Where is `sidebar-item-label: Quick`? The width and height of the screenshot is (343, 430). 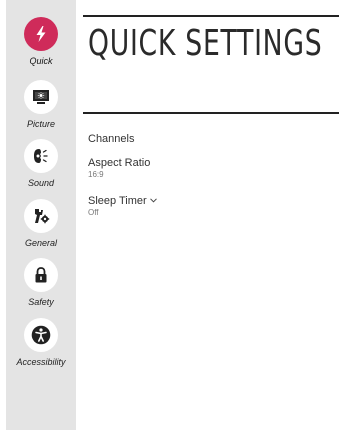
sidebar-item-label: Quick is located at coordinates (41, 61).